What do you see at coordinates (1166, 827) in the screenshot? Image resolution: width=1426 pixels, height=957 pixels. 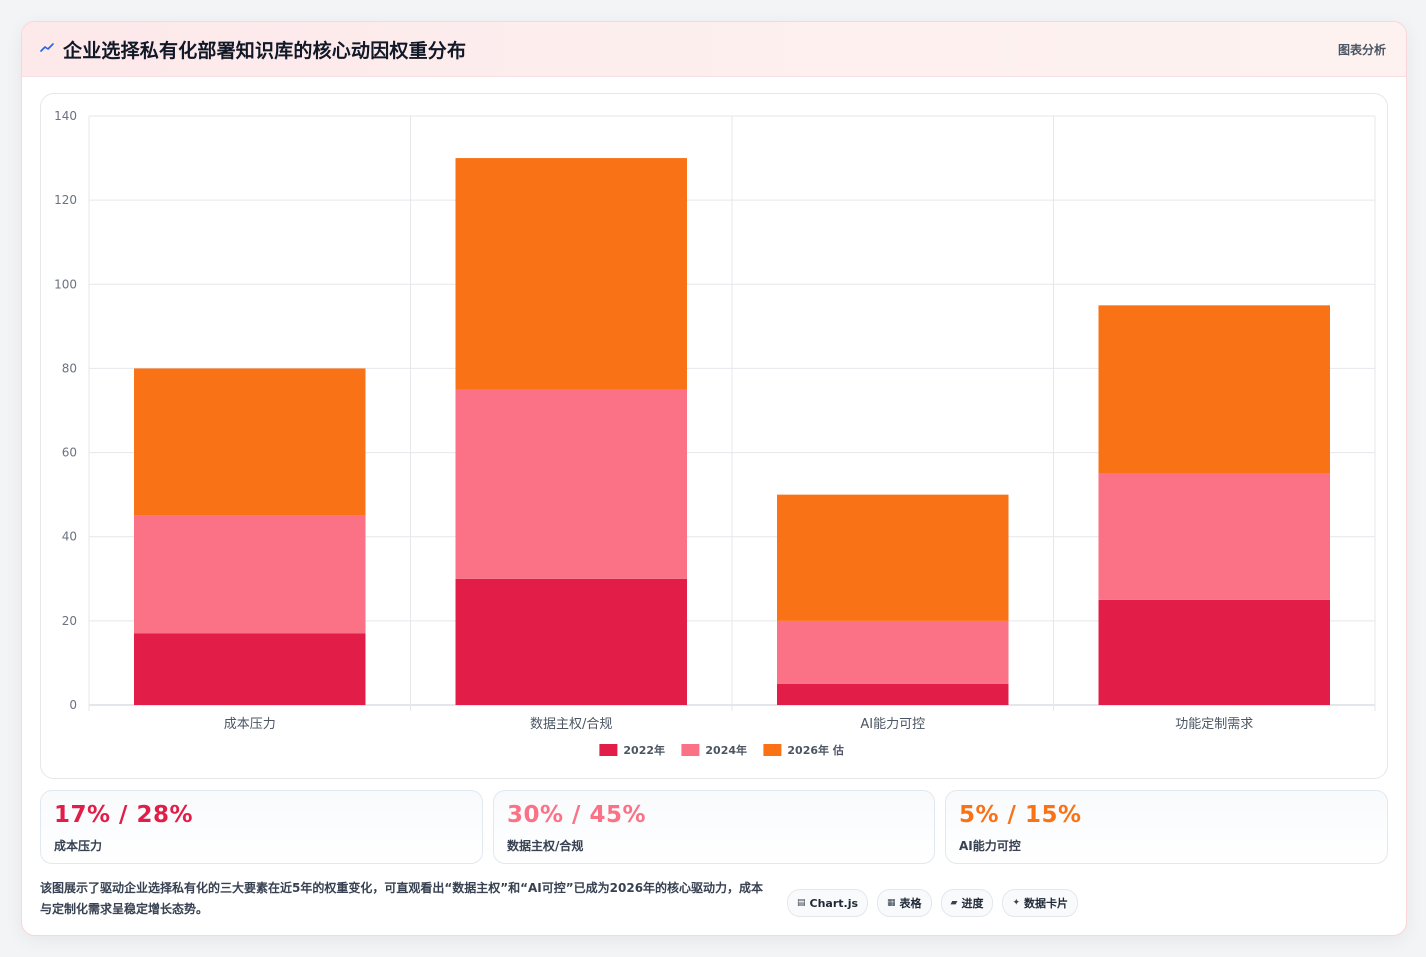 I see `stat-card-ai-control: 5% / 15% AI能力可控` at bounding box center [1166, 827].